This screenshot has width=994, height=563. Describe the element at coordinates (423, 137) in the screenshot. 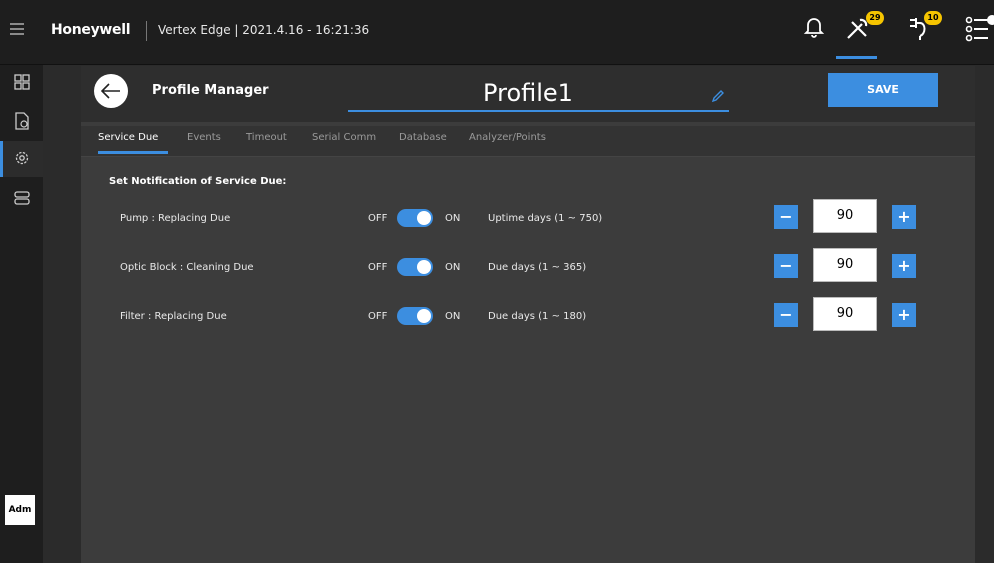

I see `tab-database: Database` at that location.